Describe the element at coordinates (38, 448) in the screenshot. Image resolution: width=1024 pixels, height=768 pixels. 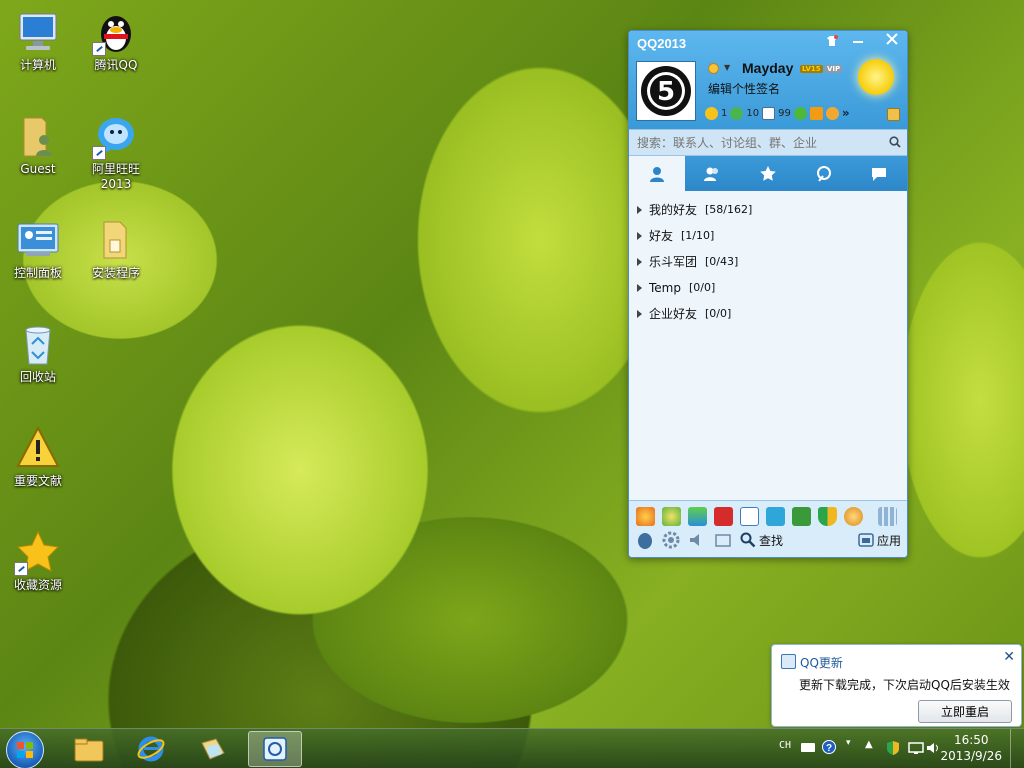
I see `warning-icon` at that location.